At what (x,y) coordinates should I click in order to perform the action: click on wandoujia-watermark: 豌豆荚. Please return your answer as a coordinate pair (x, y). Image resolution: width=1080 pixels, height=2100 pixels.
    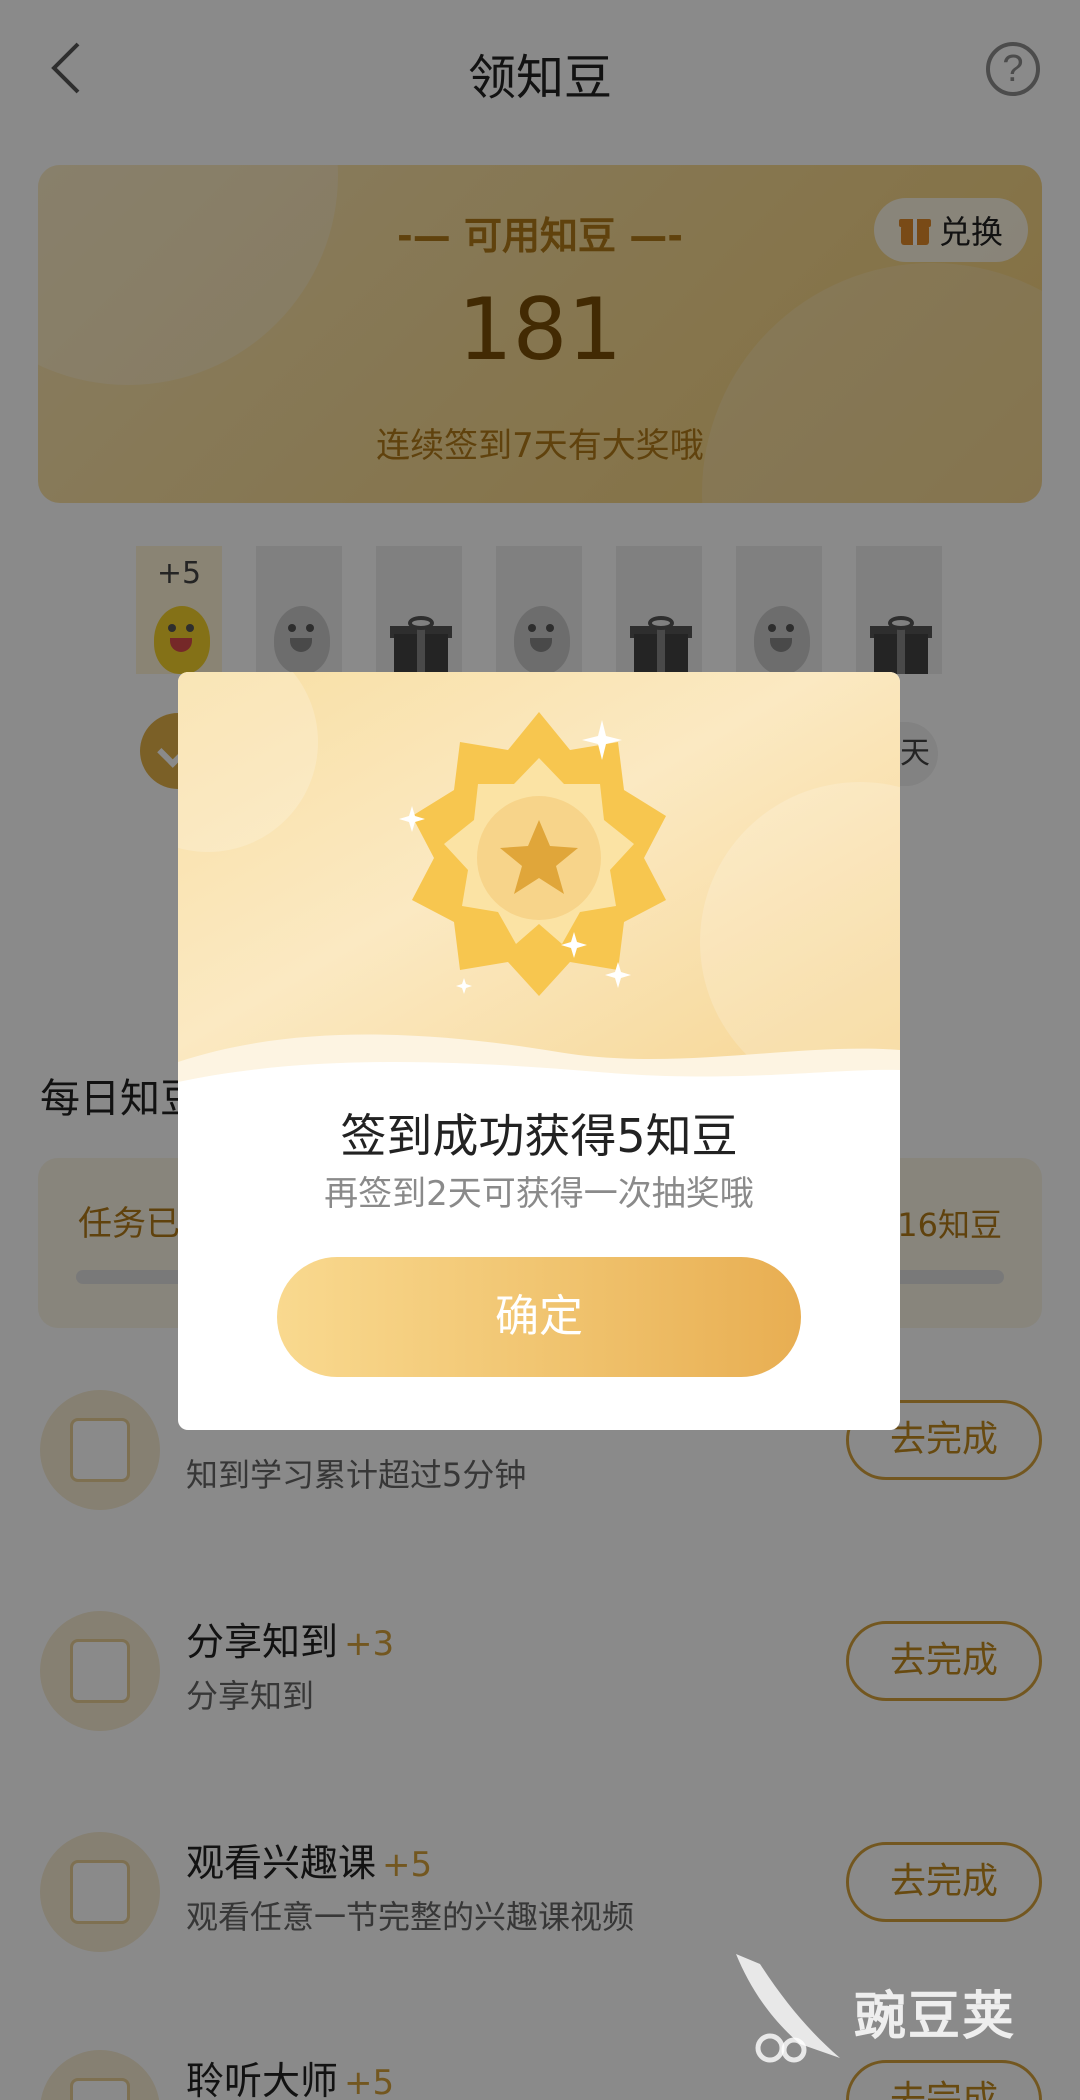
    Looking at the image, I should click on (890, 2008).